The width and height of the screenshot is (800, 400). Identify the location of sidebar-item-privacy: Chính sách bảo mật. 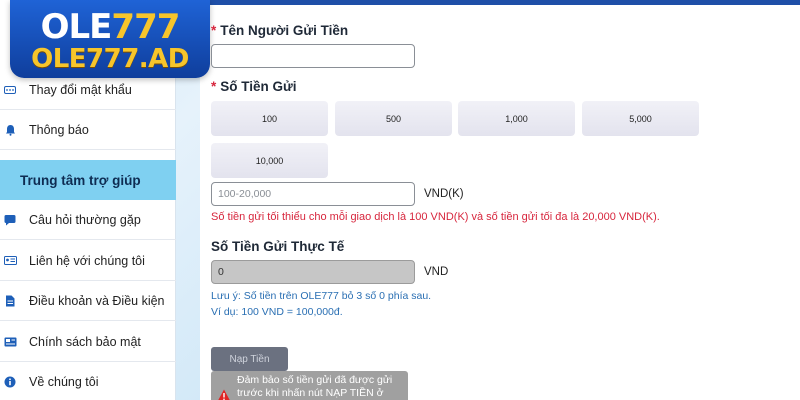
(88, 342).